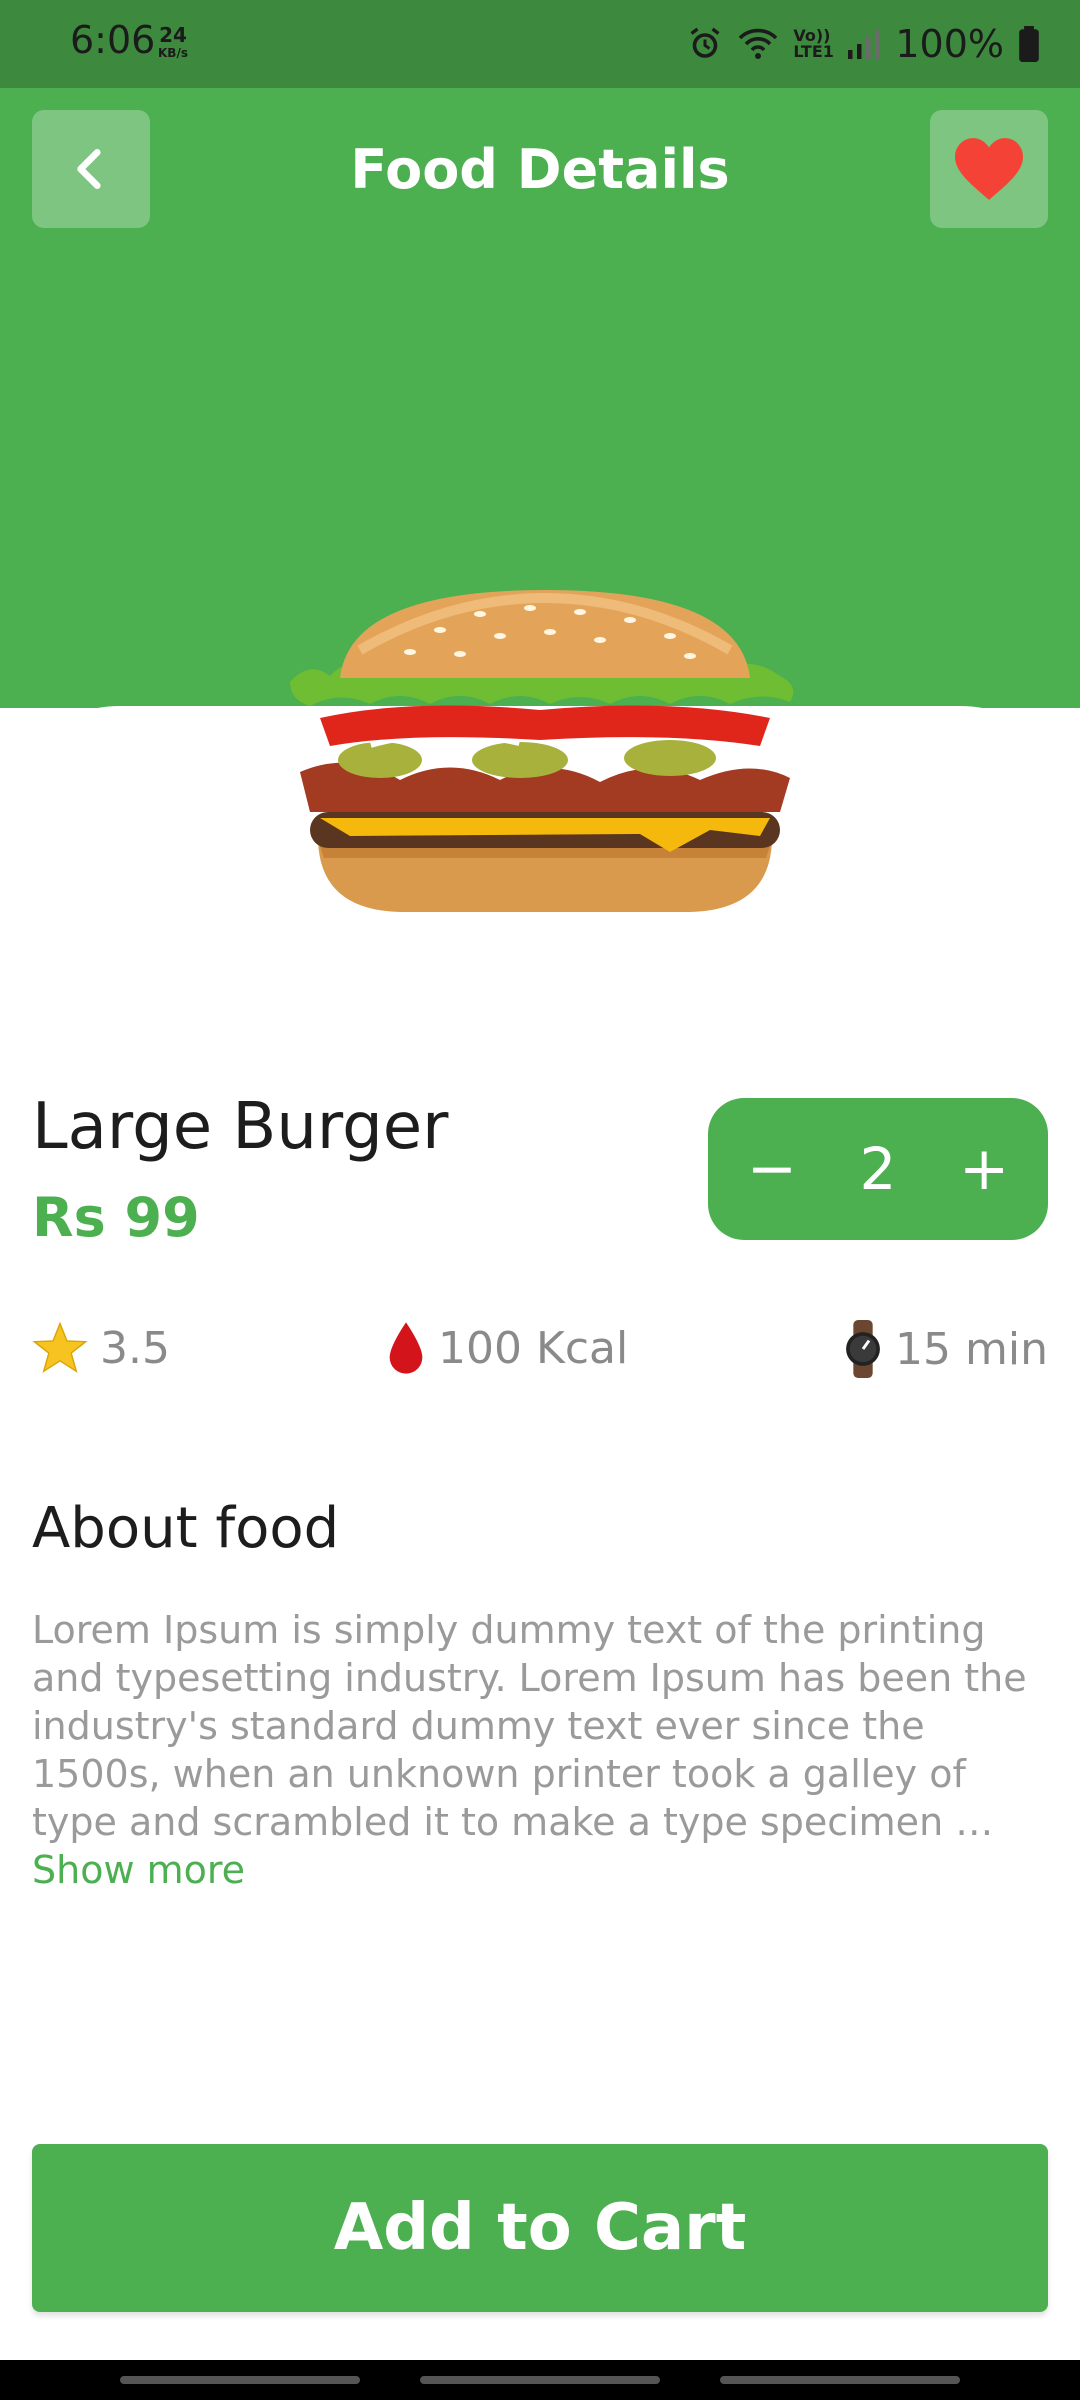 The width and height of the screenshot is (1080, 2400). I want to click on battery-percent: 100%, so click(949, 44).